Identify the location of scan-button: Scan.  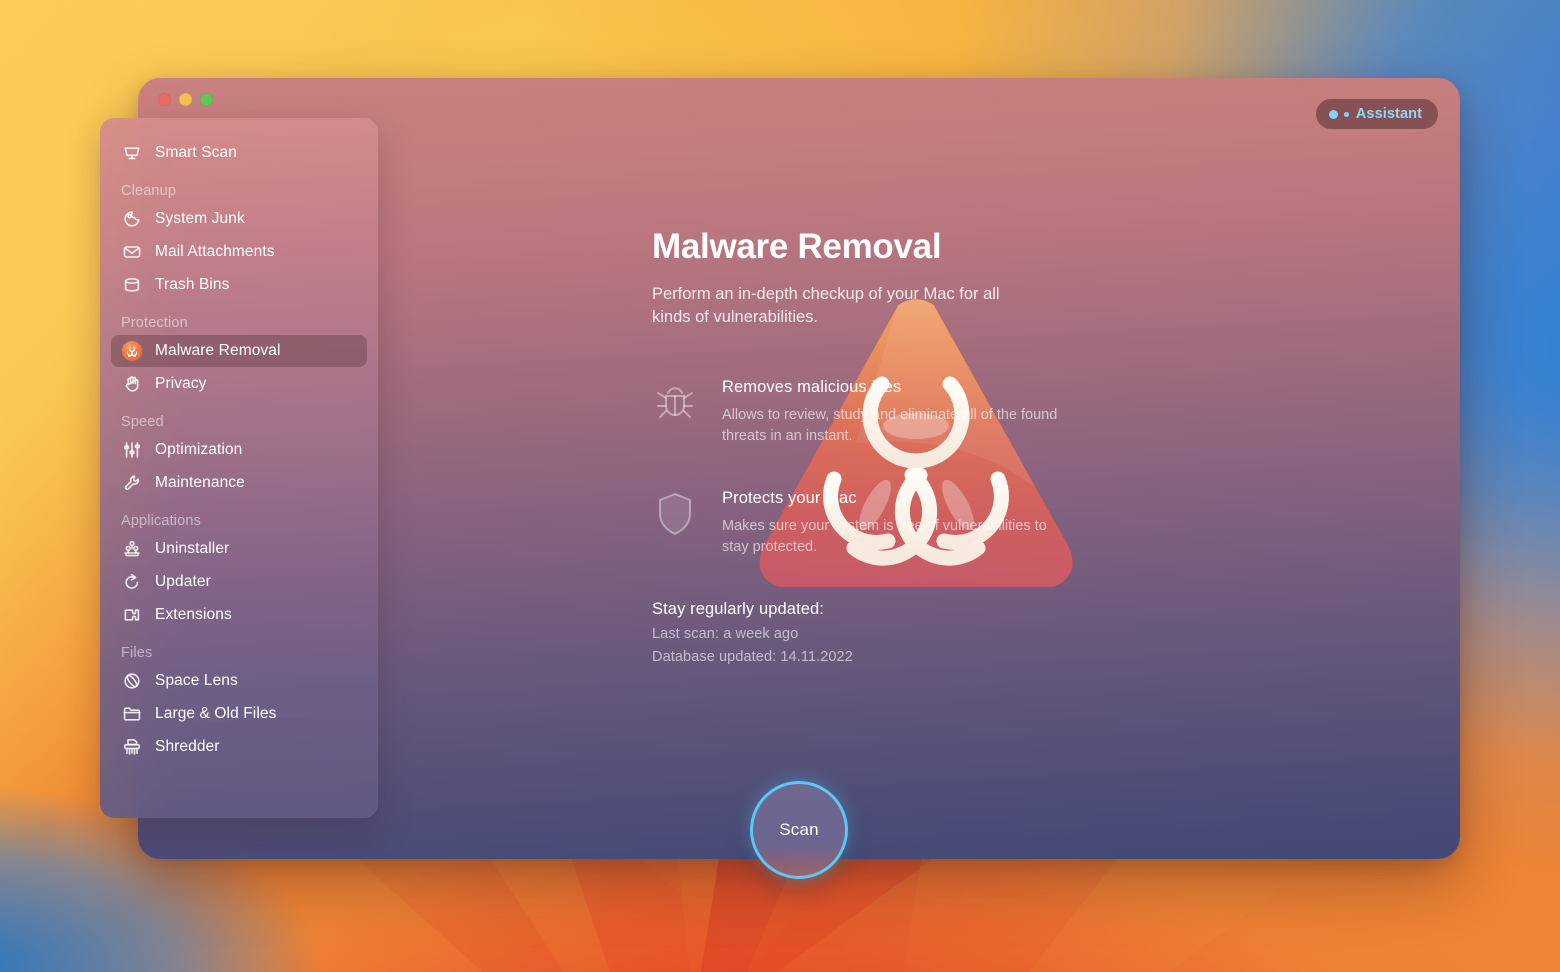
(799, 830).